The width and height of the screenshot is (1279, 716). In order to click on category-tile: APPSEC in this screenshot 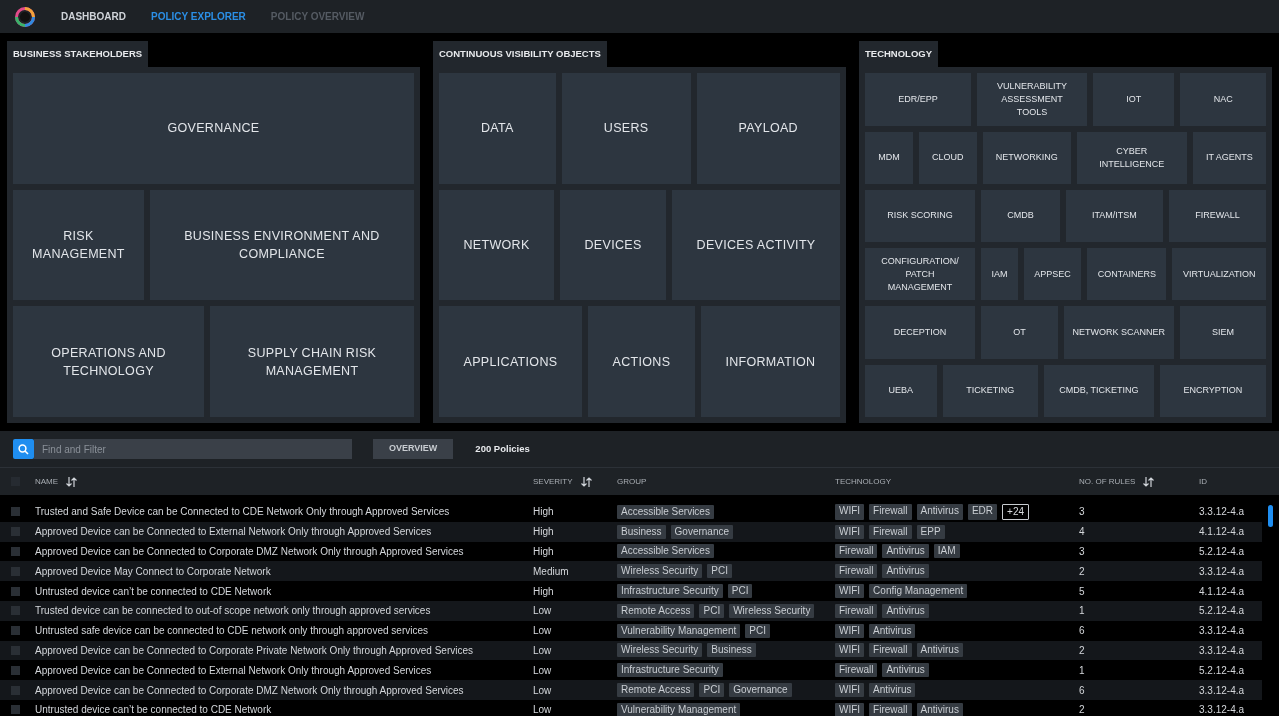, I will do `click(1052, 274)`.